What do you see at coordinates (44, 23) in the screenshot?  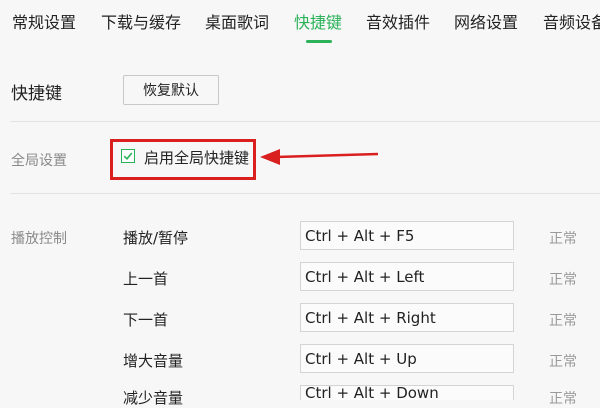 I see `tab-general-settings: 常规设置` at bounding box center [44, 23].